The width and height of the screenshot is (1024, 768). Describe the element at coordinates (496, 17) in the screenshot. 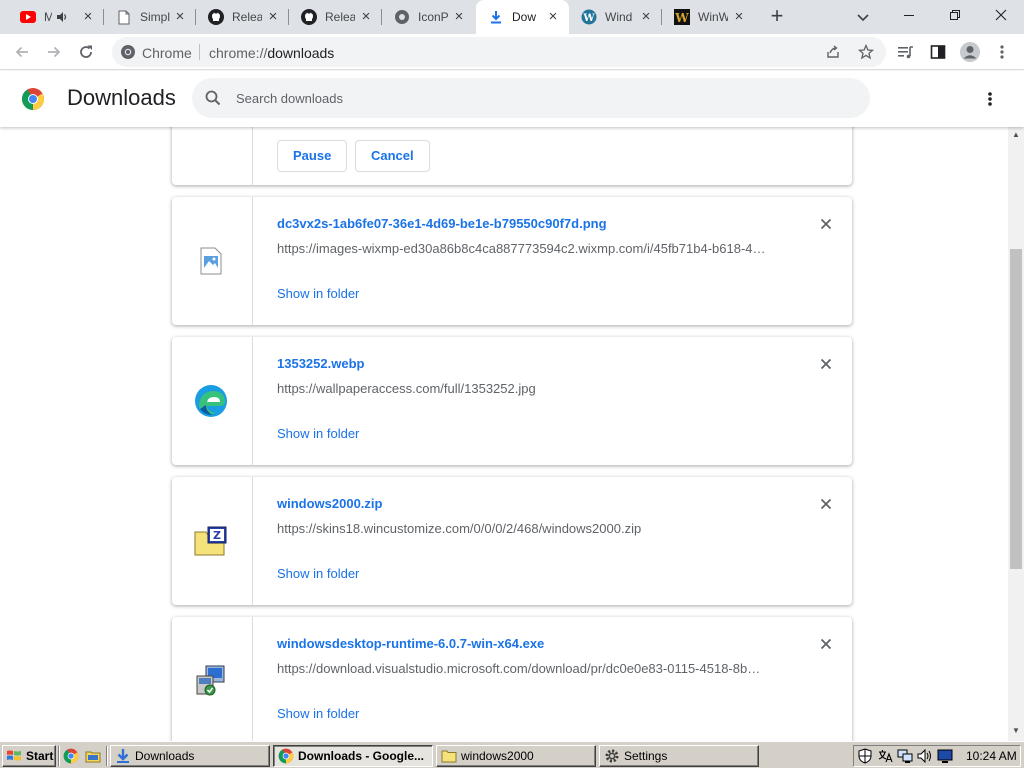

I see `download-icon` at that location.